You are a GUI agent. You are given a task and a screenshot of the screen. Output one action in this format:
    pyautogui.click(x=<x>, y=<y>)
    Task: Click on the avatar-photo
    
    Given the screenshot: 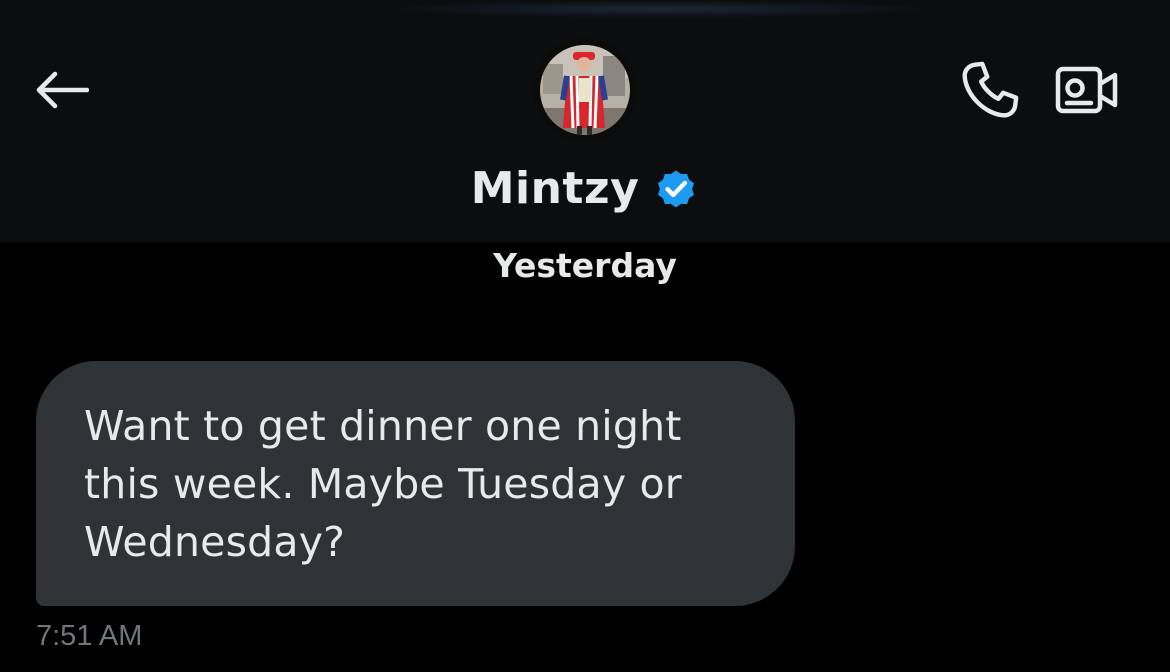 What is the action you would take?
    pyautogui.click(x=585, y=90)
    